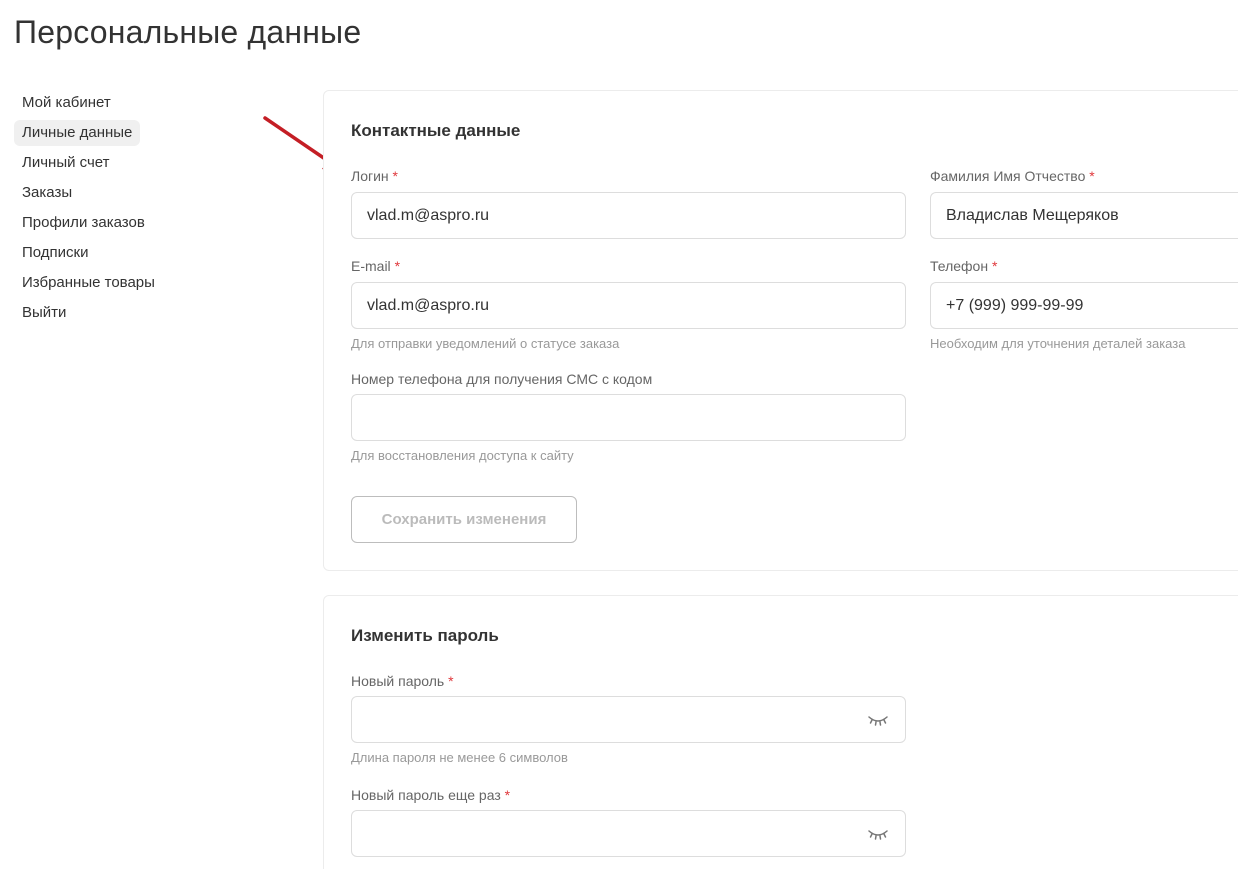 The image size is (1238, 869). What do you see at coordinates (55, 253) in the screenshot?
I see `sidebar-item-subscriptions: Подписки` at bounding box center [55, 253].